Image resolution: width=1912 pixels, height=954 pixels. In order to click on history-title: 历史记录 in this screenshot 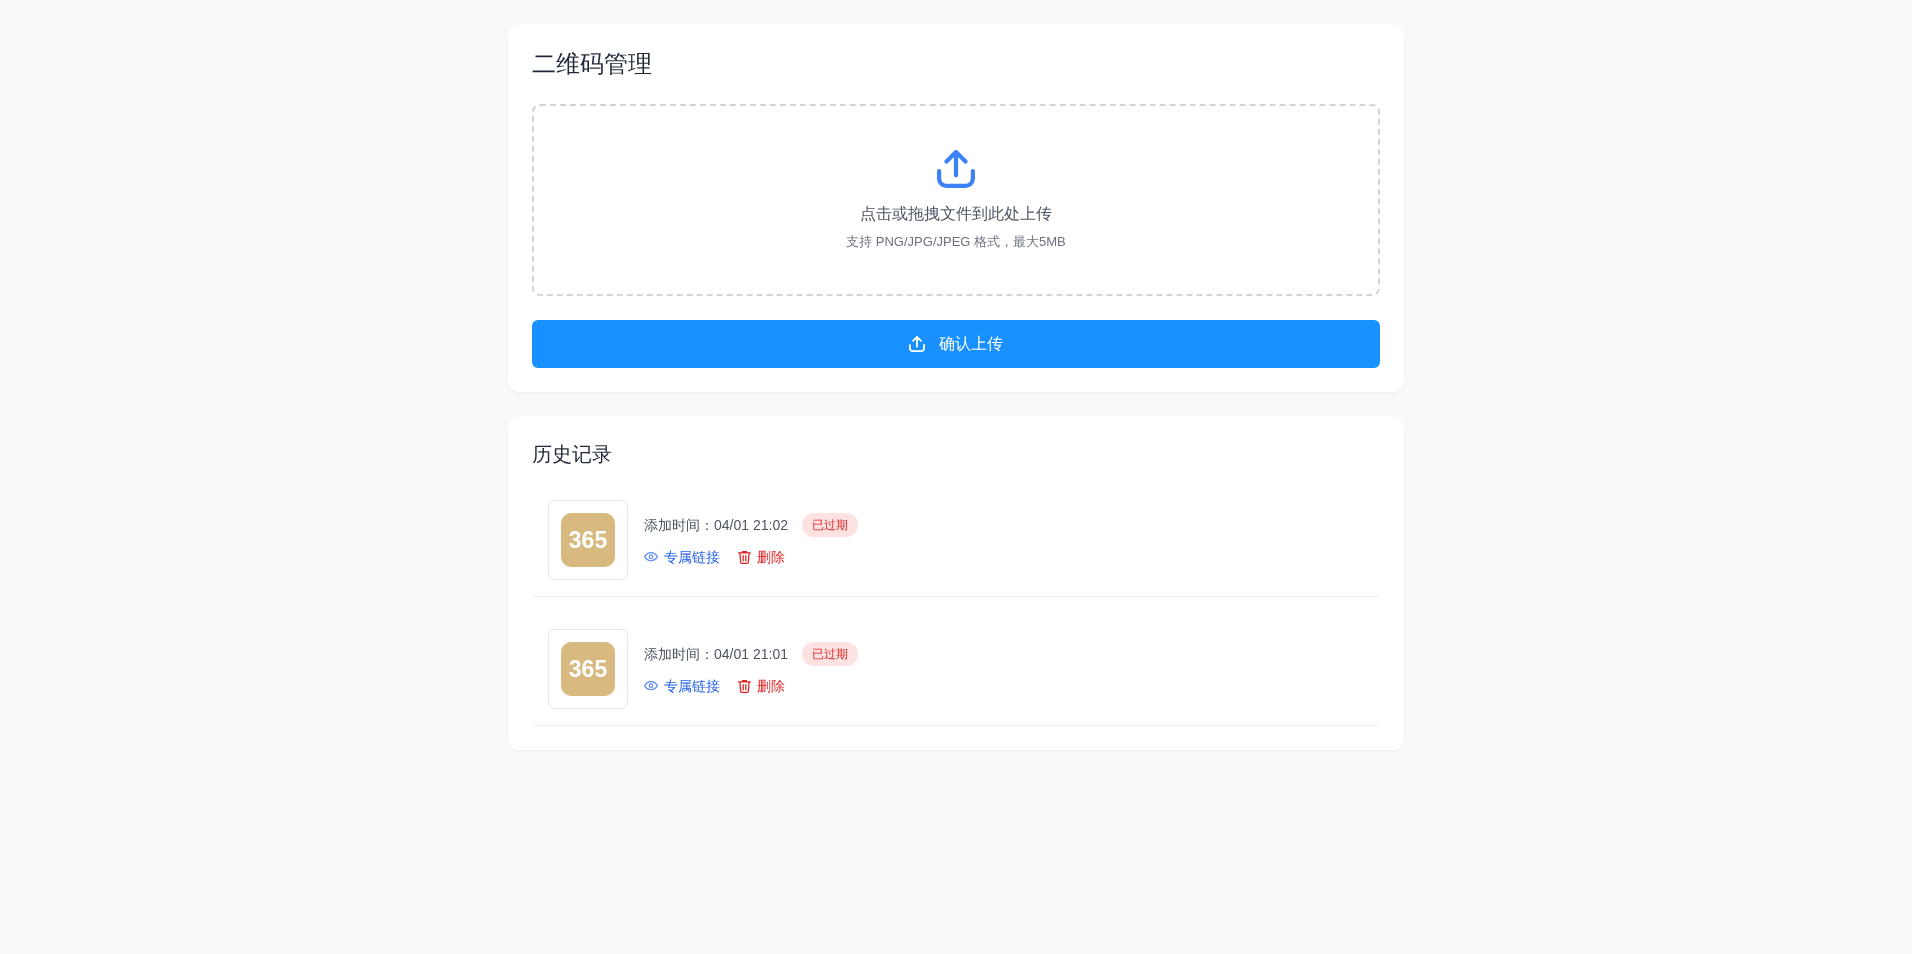, I will do `click(572, 454)`.